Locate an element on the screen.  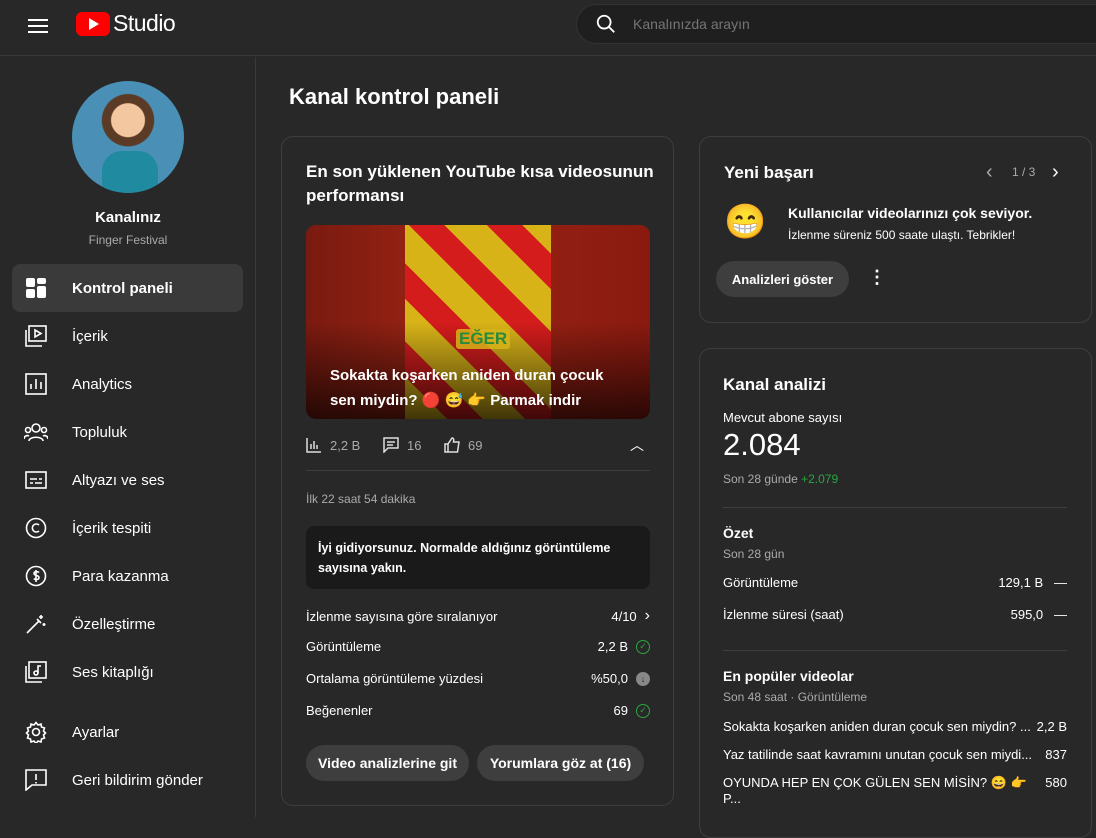
next-icon: › is located at coordinates (1055, 172).